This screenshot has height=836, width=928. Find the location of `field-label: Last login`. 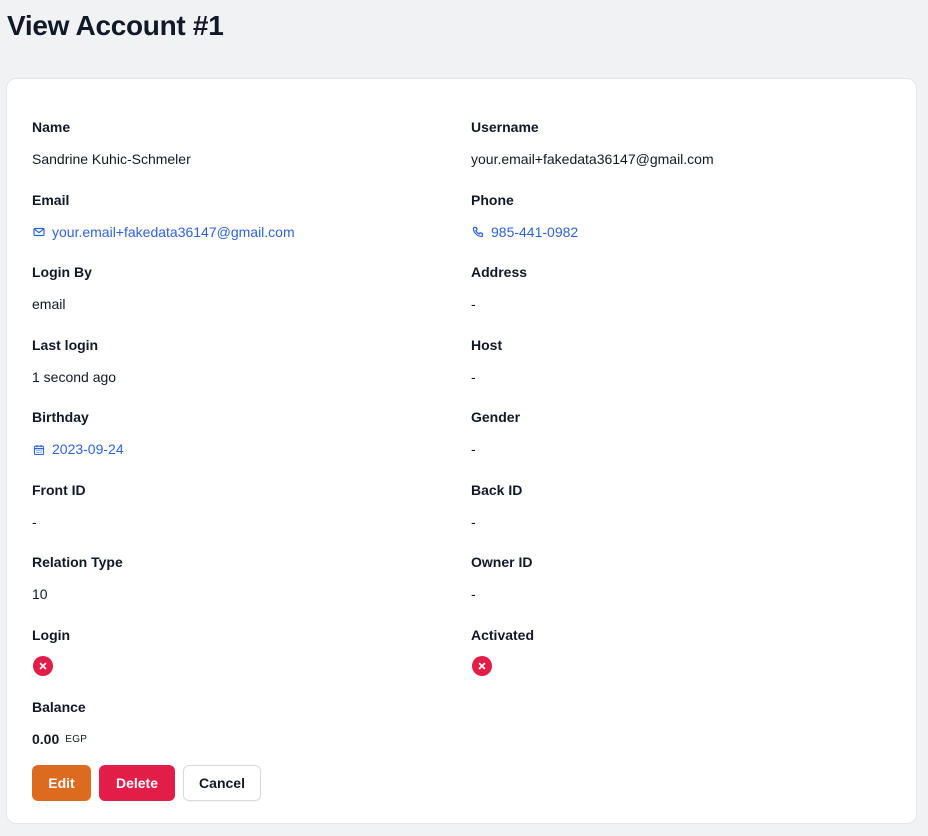

field-label: Last login is located at coordinates (65, 344).